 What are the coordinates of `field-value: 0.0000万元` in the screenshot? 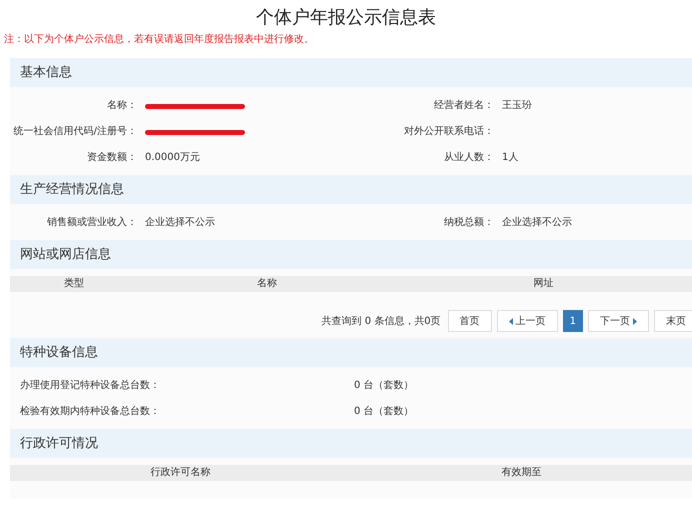 It's located at (173, 158).